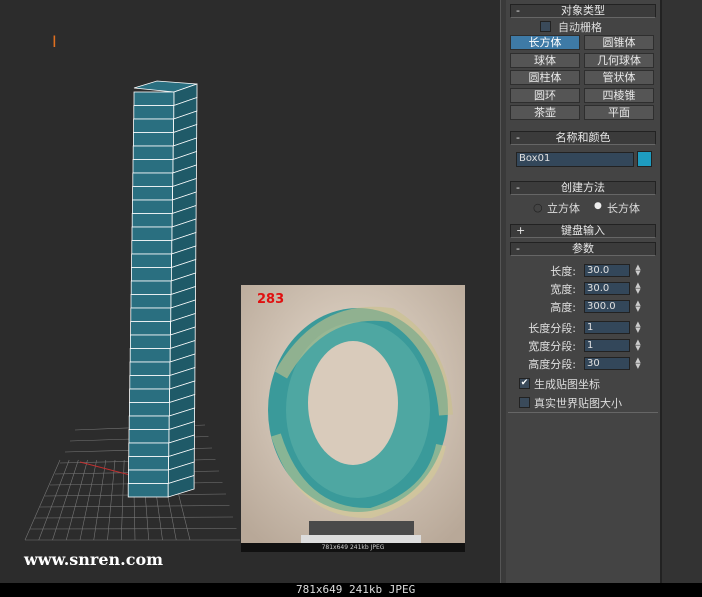  What do you see at coordinates (563, 271) in the screenshot?
I see `param-label: 长度:` at bounding box center [563, 271].